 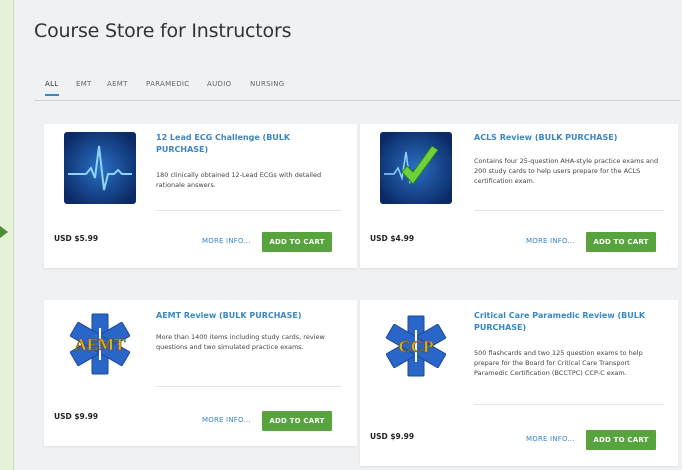 I want to click on aemt-star-of-life-icon: AEMT, so click(x=100, y=344).